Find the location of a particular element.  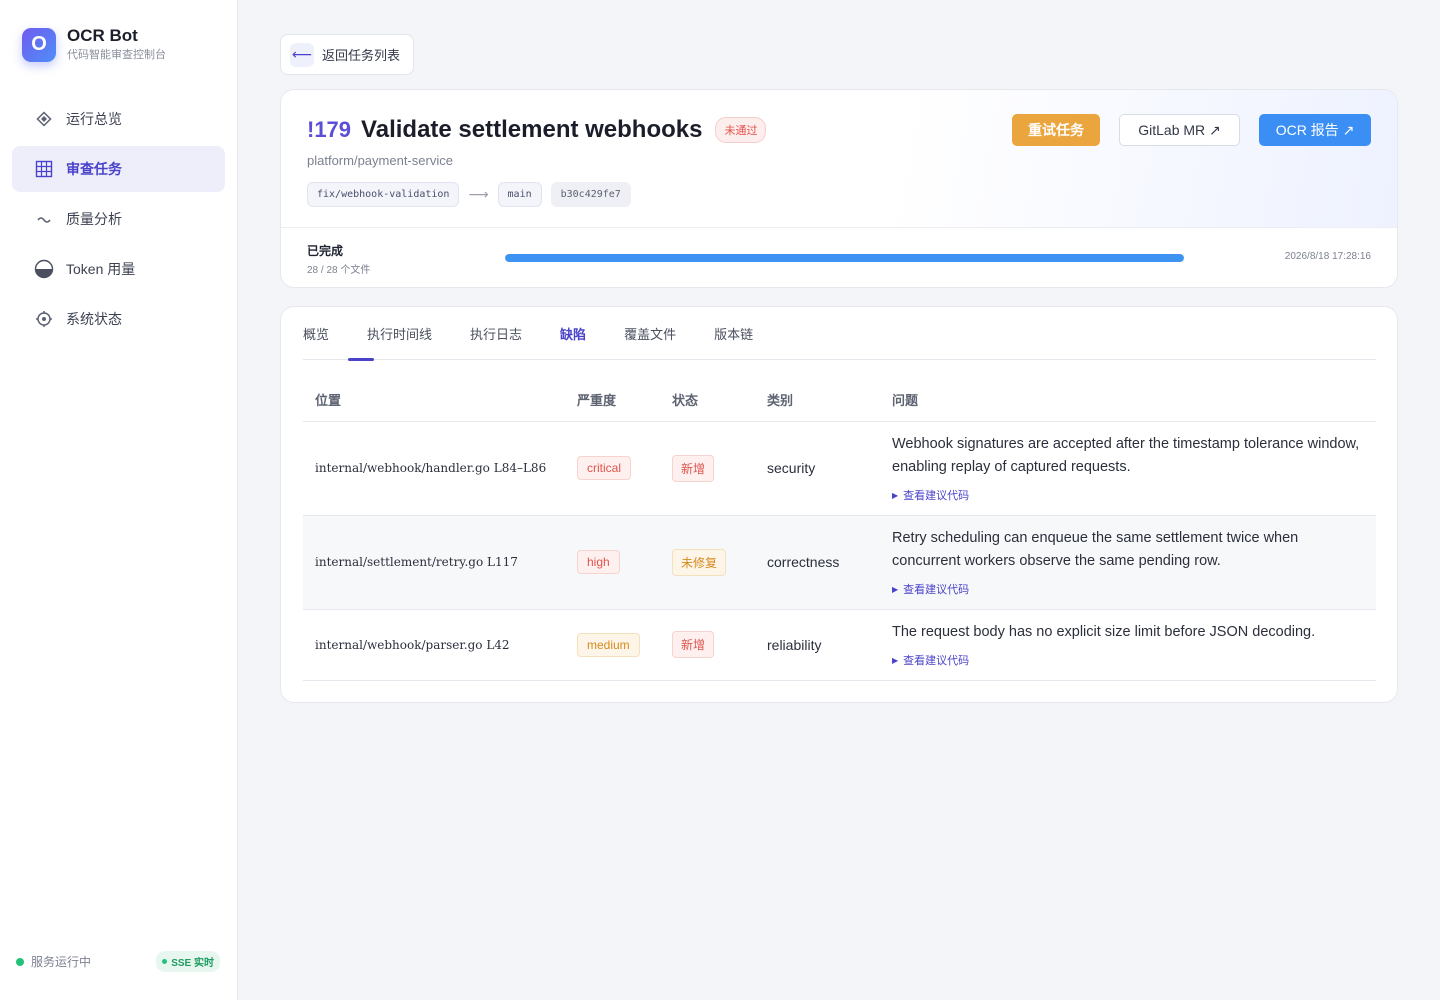

sidebar-item-review-tasks: 审查任务 is located at coordinates (118, 169).